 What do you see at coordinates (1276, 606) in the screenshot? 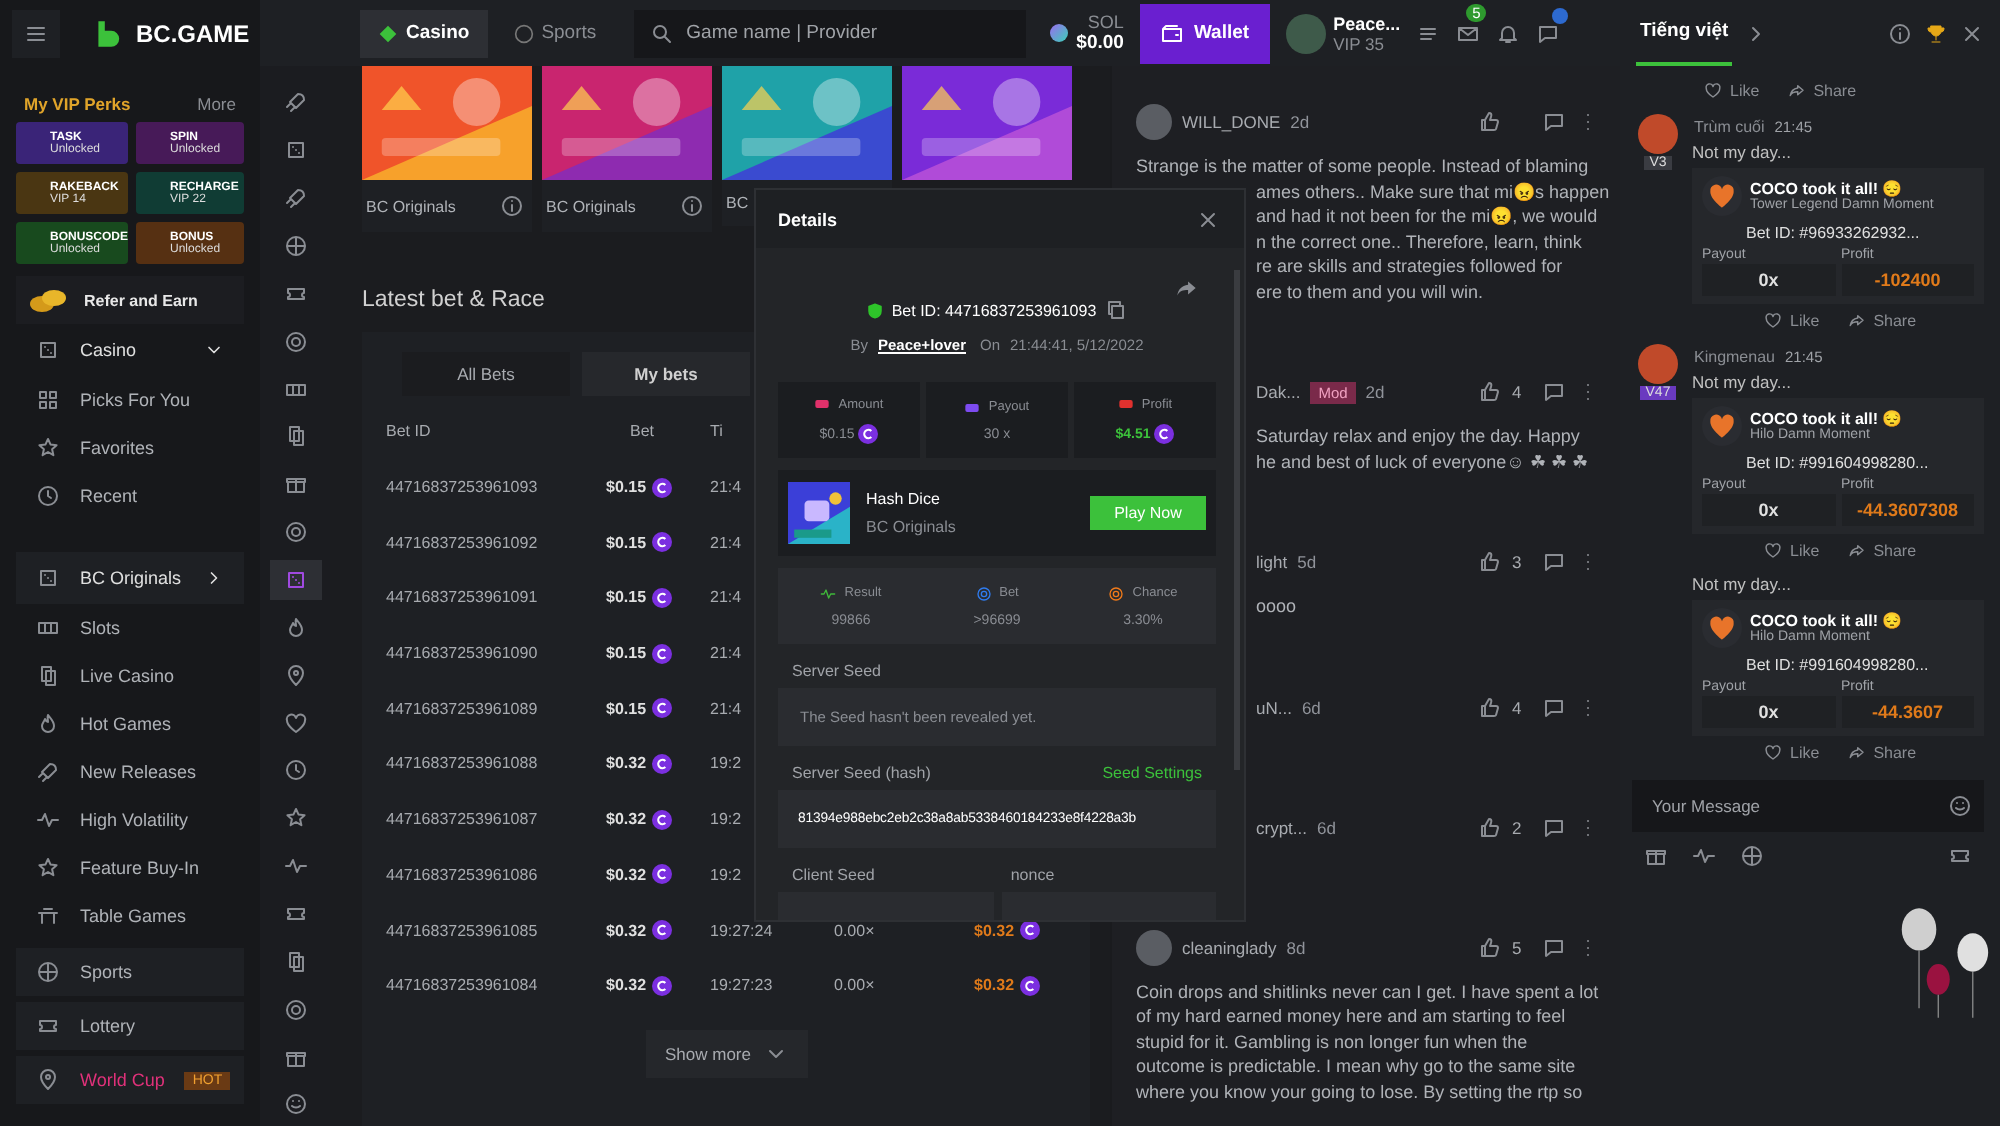
I see `comment-text: oooo` at bounding box center [1276, 606].